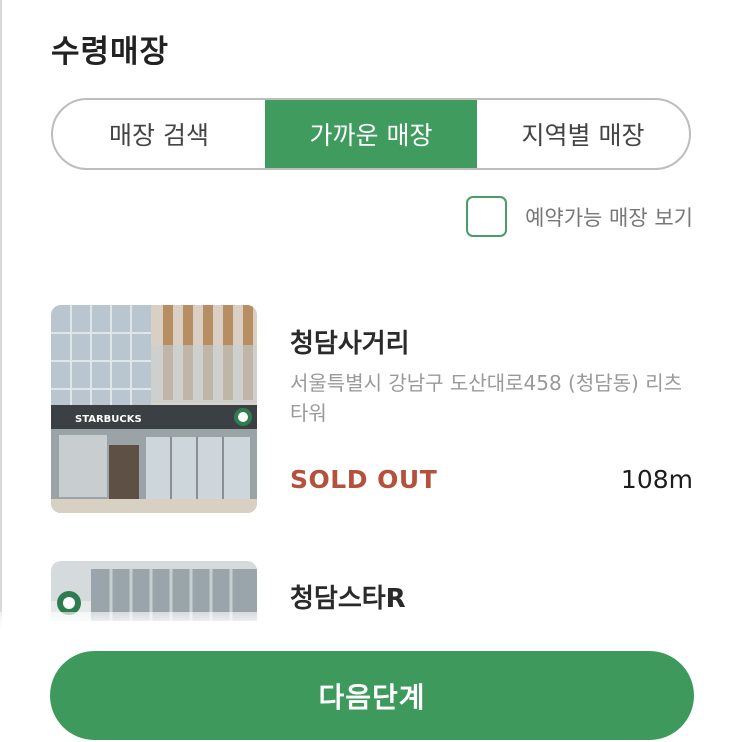 Image resolution: width=743 pixels, height=742 pixels. Describe the element at coordinates (364, 479) in the screenshot. I see `sold-out-label: SOLD OUT` at that location.